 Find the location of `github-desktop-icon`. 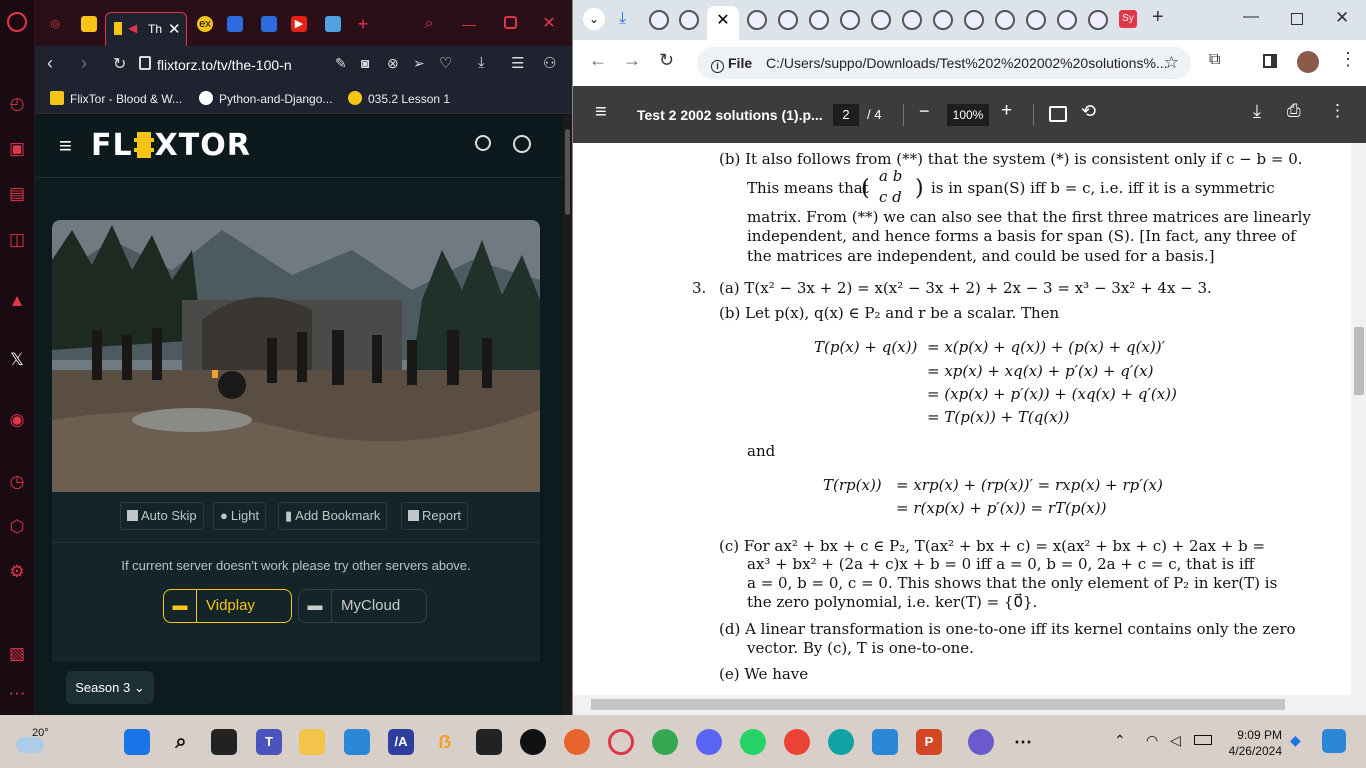

github-desktop-icon is located at coordinates (533, 742).